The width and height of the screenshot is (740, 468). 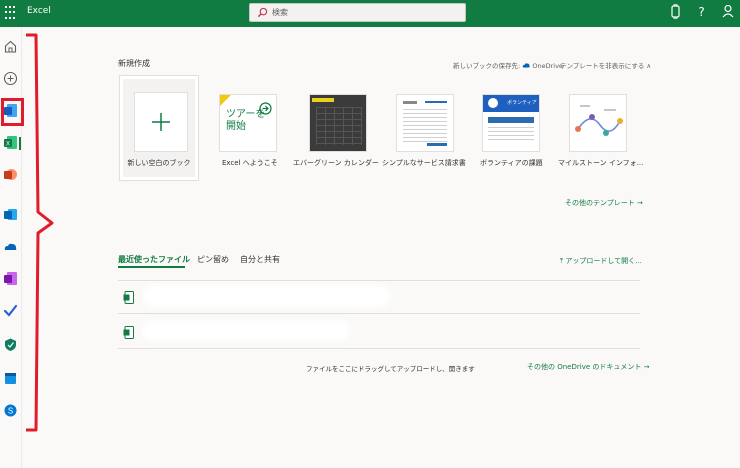 I want to click on active-indicator, so click(x=20, y=143).